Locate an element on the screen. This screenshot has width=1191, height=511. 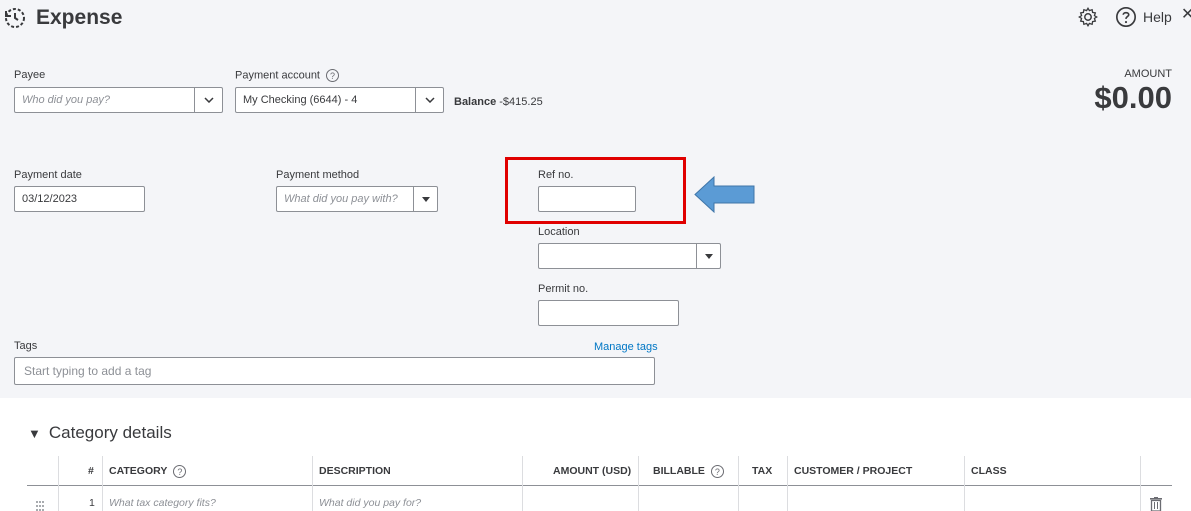
drag-handle-icon is located at coordinates (40, 505).